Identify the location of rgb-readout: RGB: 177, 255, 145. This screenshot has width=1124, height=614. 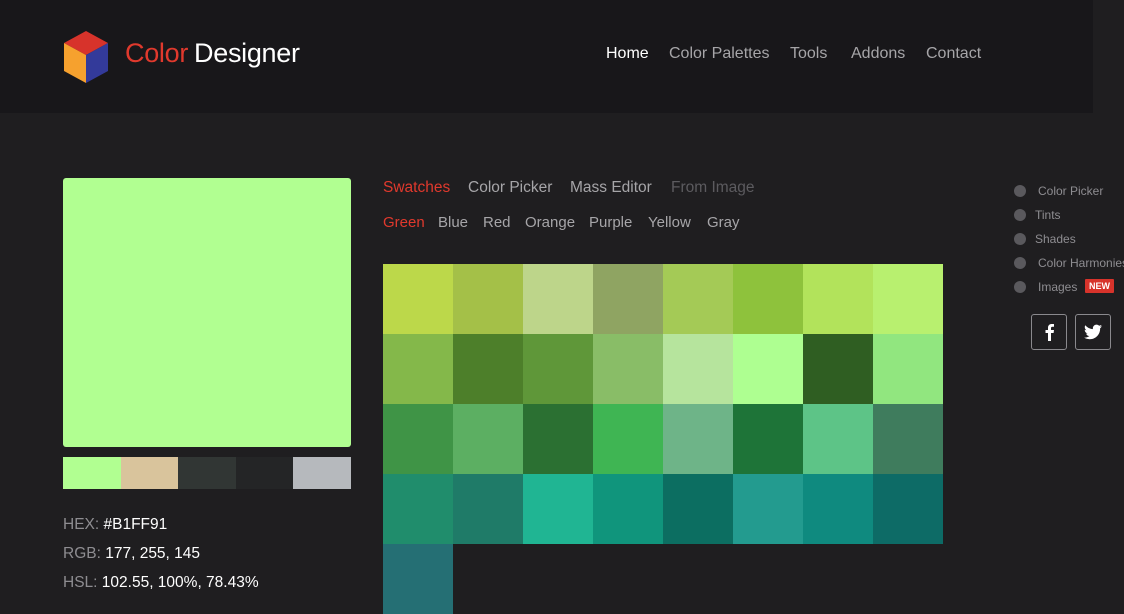
(131, 554).